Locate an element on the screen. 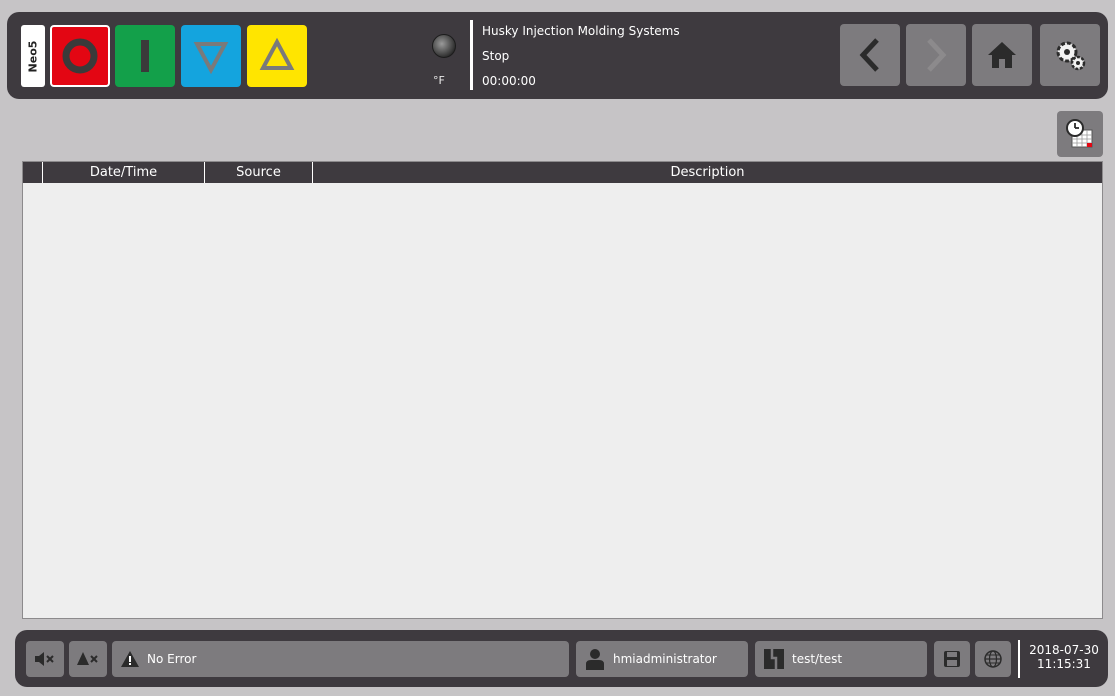 The width and height of the screenshot is (1115, 696). warning-clear-icon is located at coordinates (87, 658).